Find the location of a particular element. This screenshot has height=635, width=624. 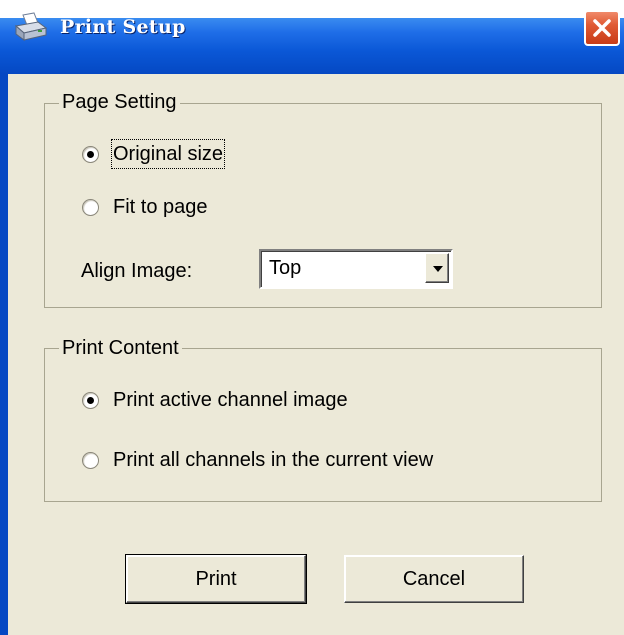

close-button is located at coordinates (602, 28).